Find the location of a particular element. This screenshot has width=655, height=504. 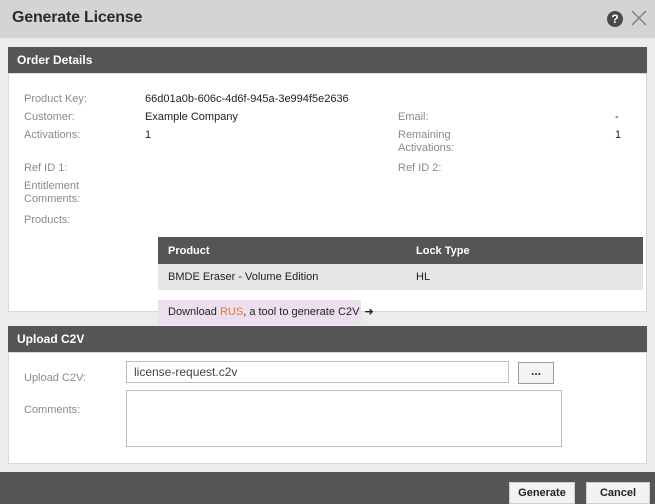

c2v-file-field is located at coordinates (317, 372).